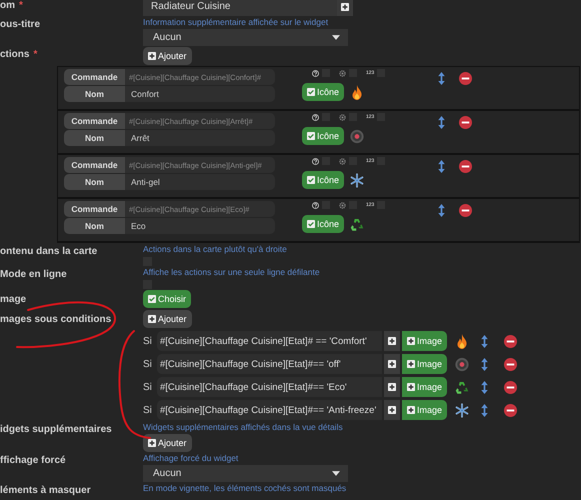 The image size is (581, 500). Describe the element at coordinates (15, 55) in the screenshot. I see `field-label: ctions` at that location.